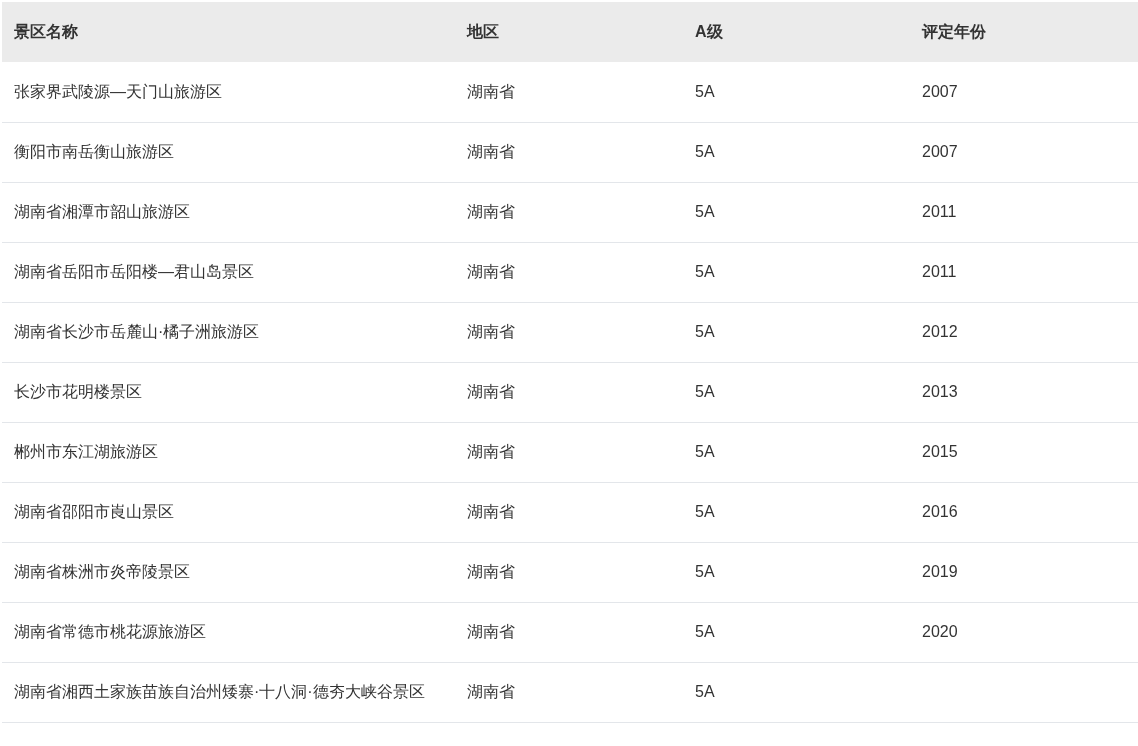  I want to click on table-cell-text: 衡阳市南岳衡山旅游区, so click(94, 152).